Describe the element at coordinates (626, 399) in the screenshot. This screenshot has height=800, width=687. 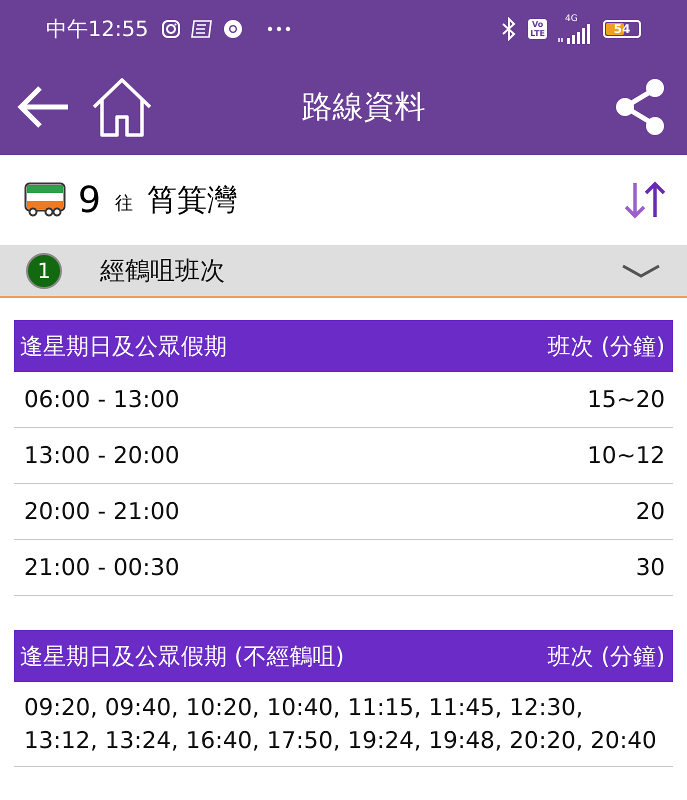
I see `frequency-cell: 15~20` at that location.